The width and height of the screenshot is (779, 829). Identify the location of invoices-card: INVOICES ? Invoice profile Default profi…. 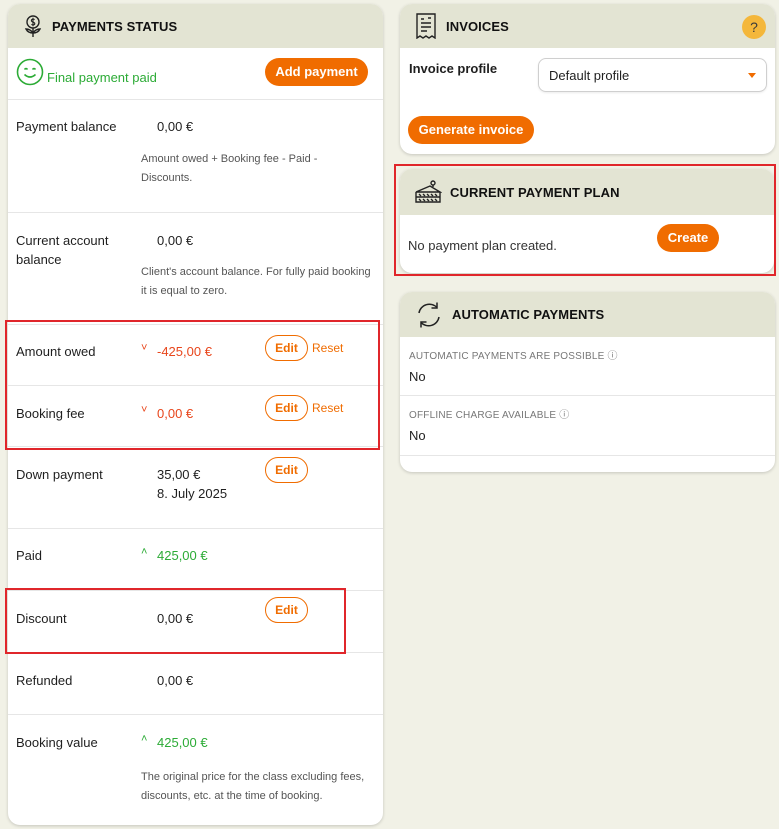
(587, 79).